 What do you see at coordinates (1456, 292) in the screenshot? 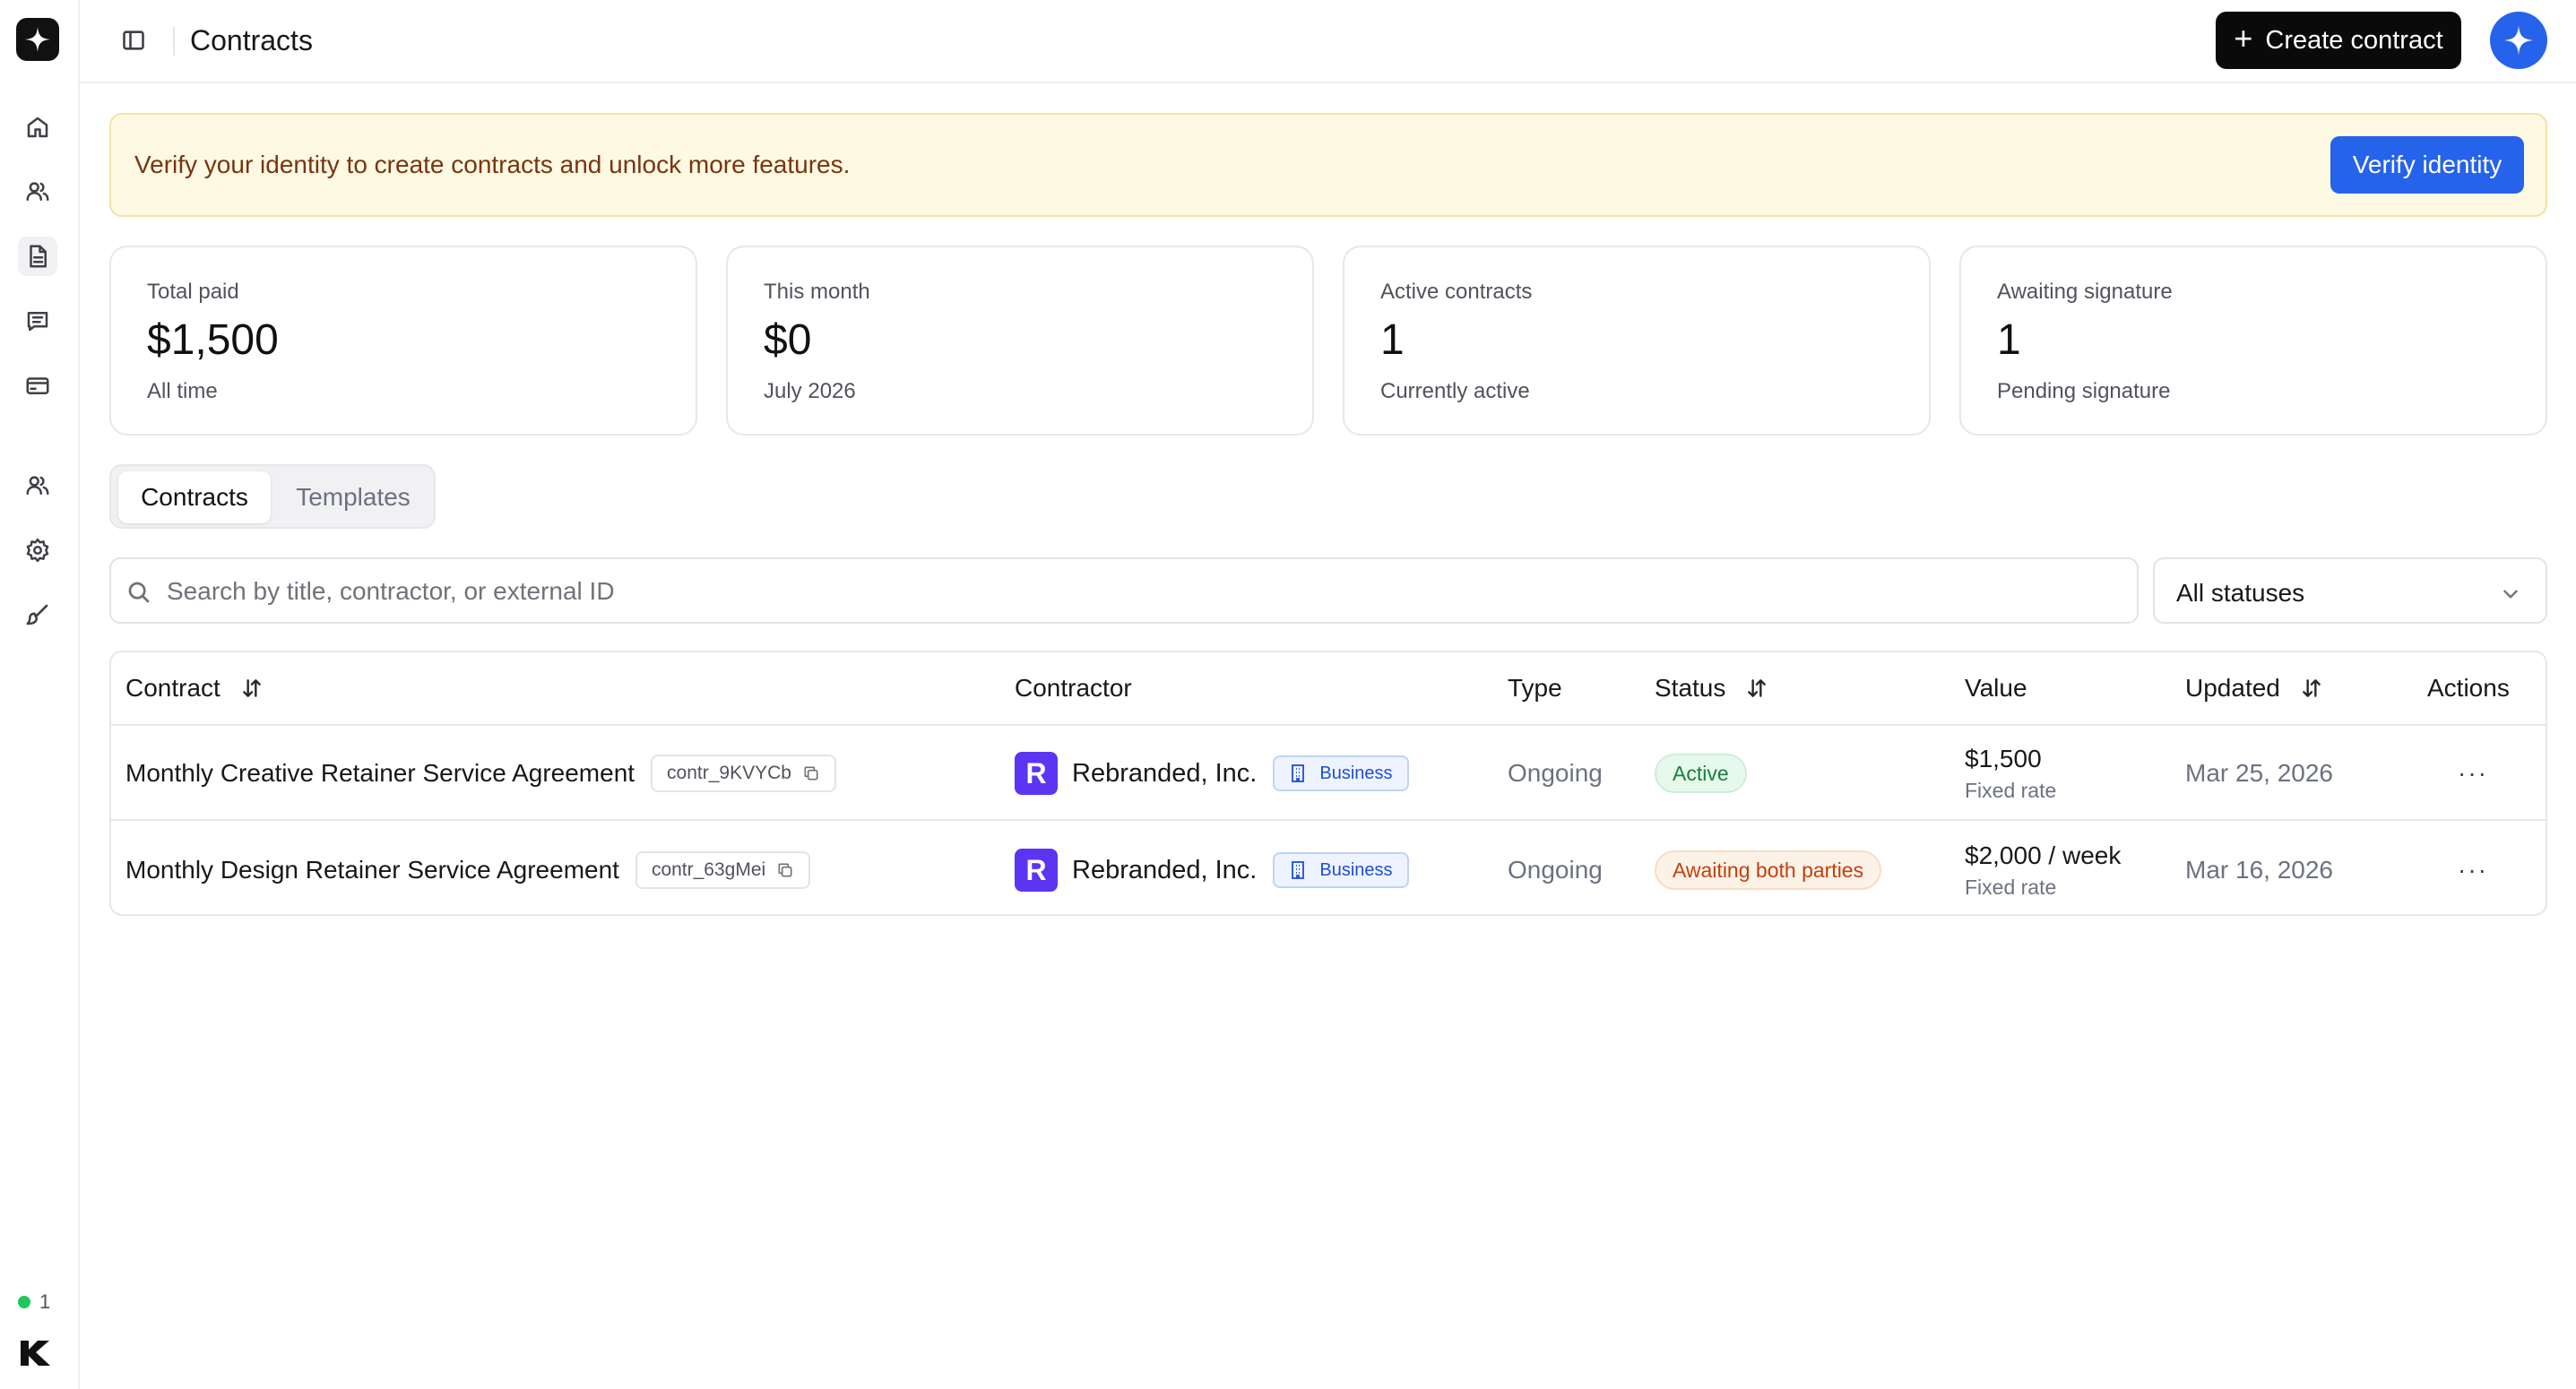
I see `stat-label: Active contracts` at bounding box center [1456, 292].